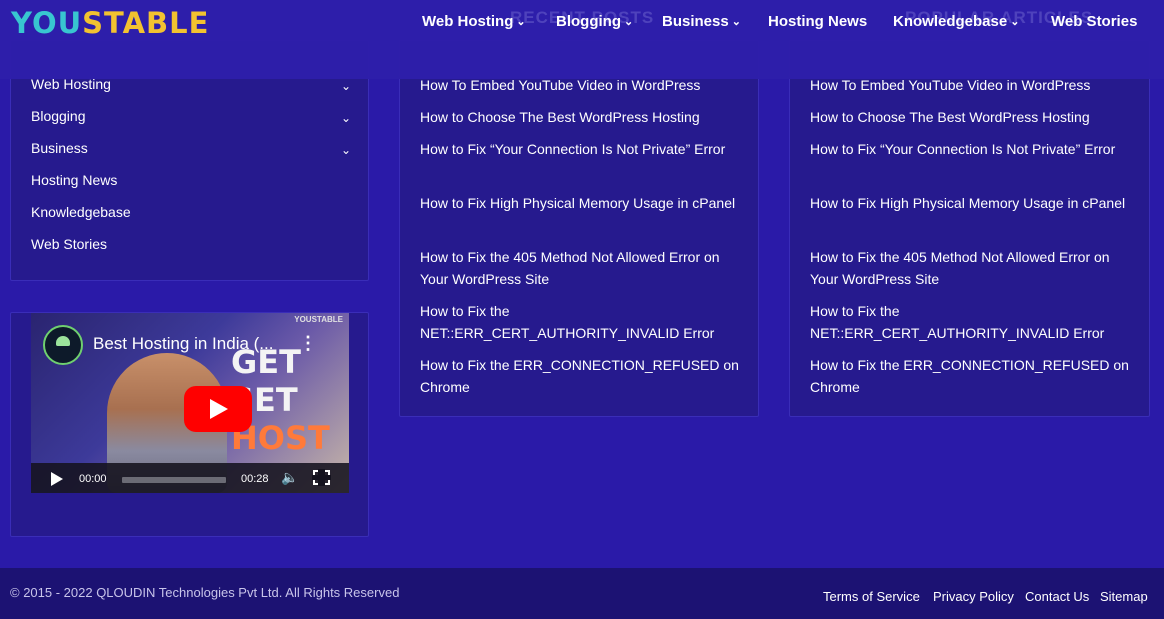 Image resolution: width=1164 pixels, height=619 pixels. I want to click on more-options-icon: ⋮, so click(308, 343).